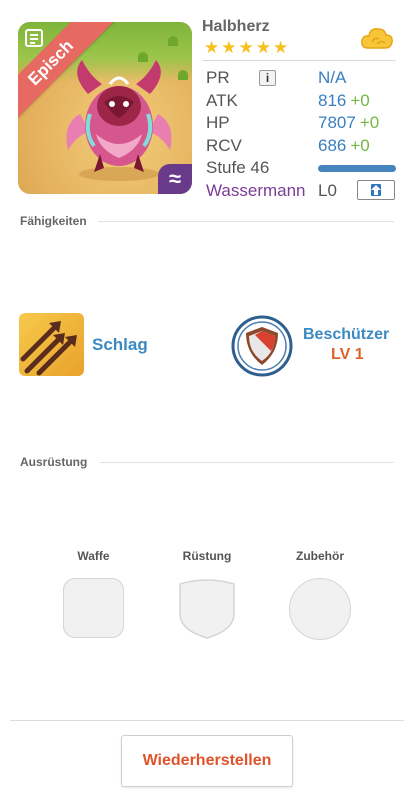 Image resolution: width=414 pixels, height=800 pixels. What do you see at coordinates (320, 609) in the screenshot?
I see `accessory-slot` at bounding box center [320, 609].